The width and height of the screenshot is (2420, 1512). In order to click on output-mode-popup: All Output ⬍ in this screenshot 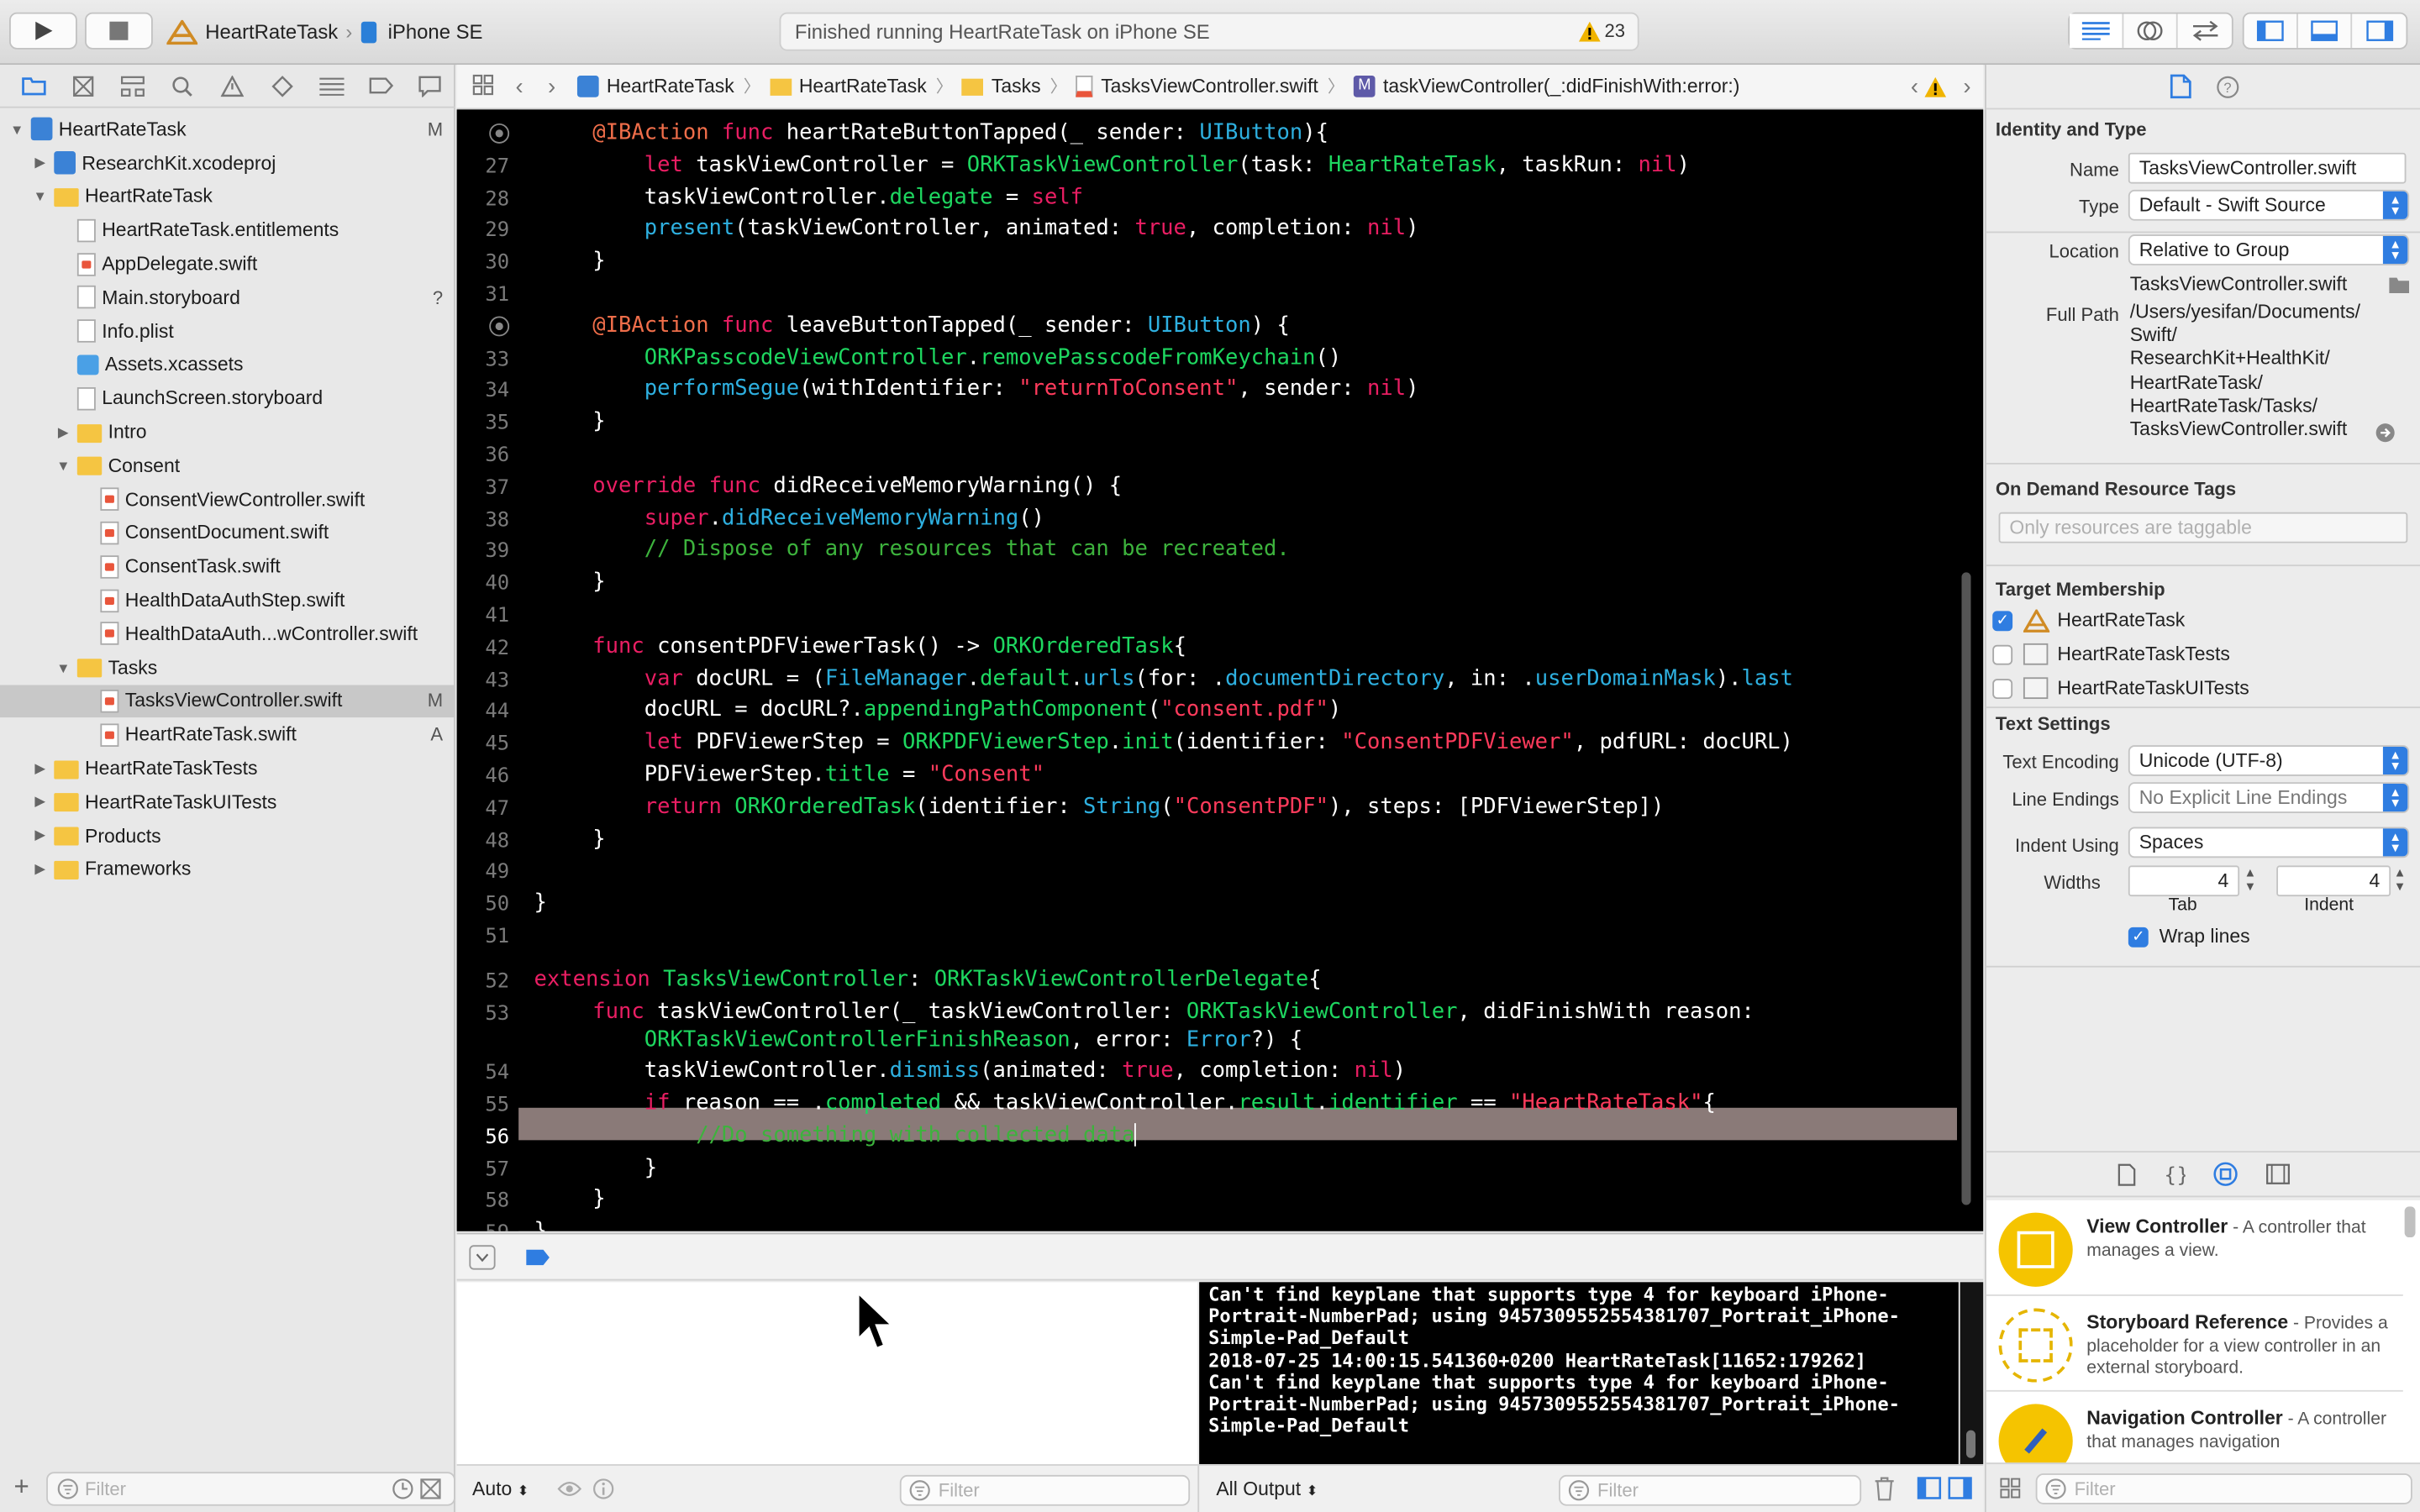, I will do `click(1267, 1489)`.